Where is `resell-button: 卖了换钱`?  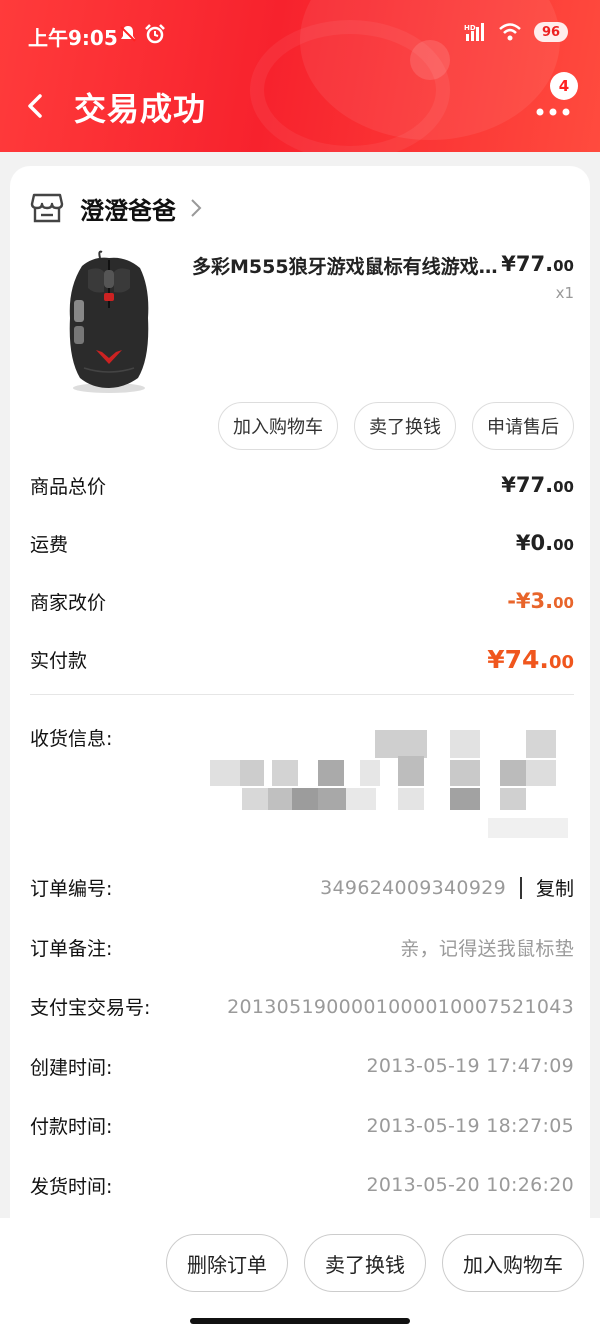 resell-button: 卖了换钱 is located at coordinates (405, 426).